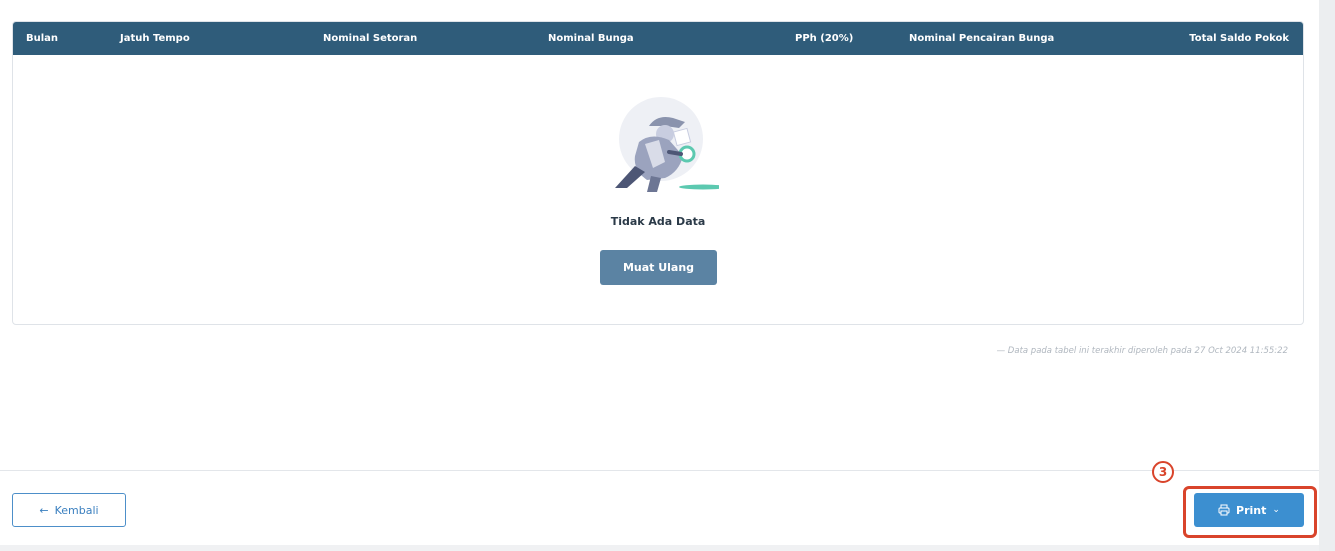  Describe the element at coordinates (1251, 510) in the screenshot. I see `print-button-label: Print` at that location.